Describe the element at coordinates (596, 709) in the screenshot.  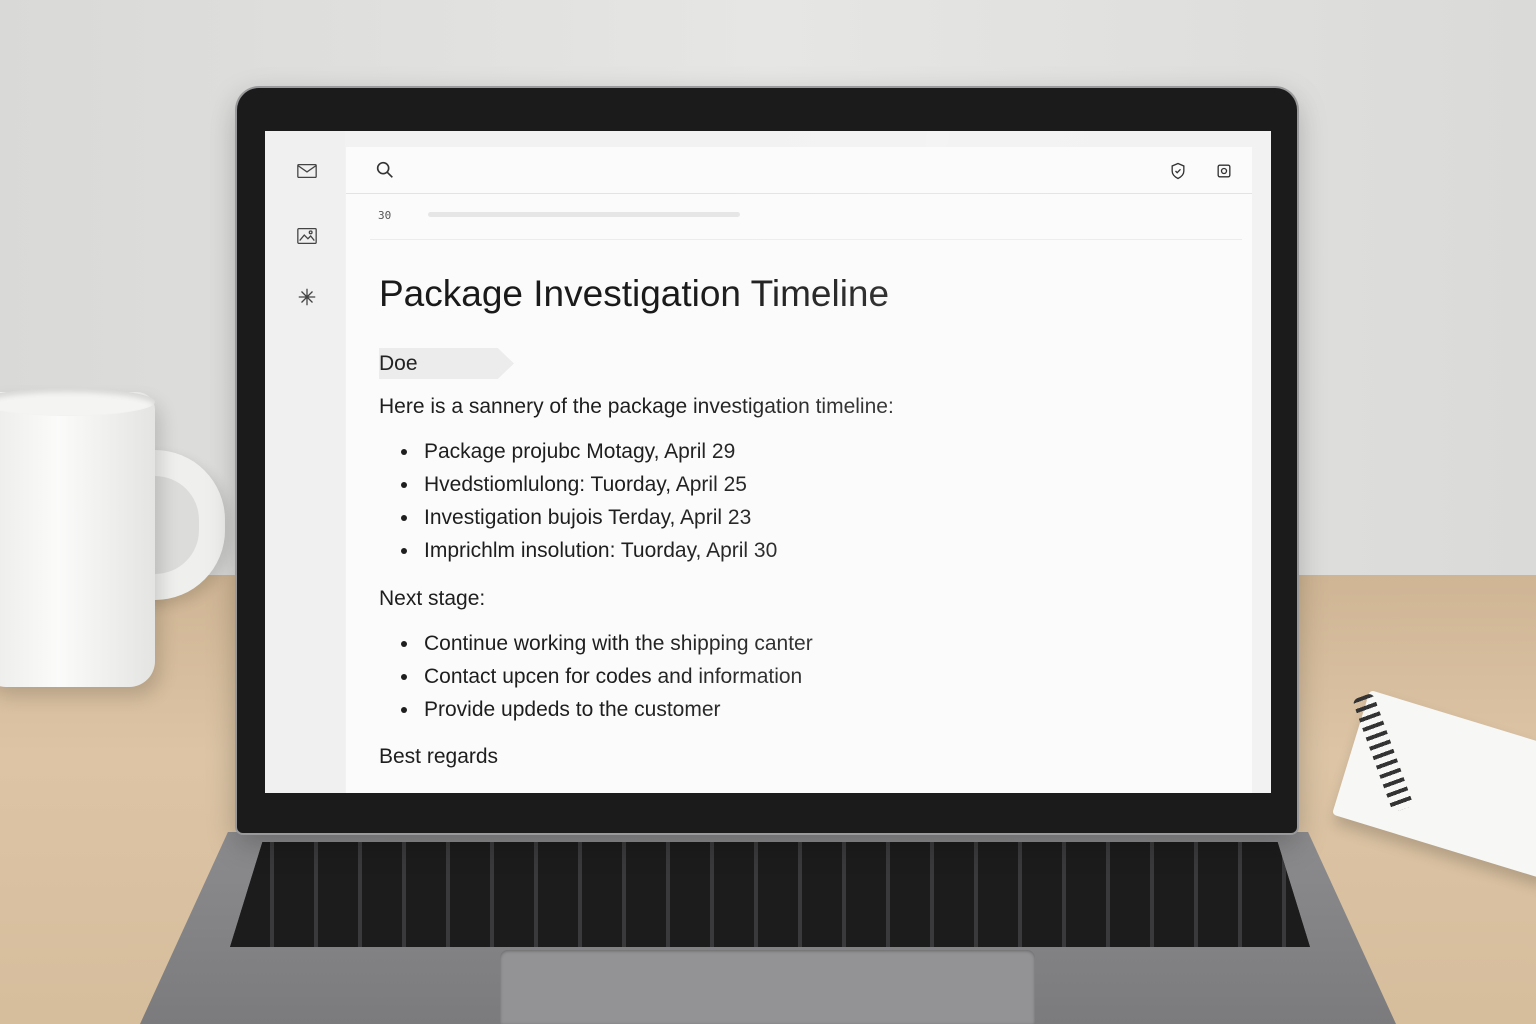
I see `list-item: Provide updeds to the customer` at that location.